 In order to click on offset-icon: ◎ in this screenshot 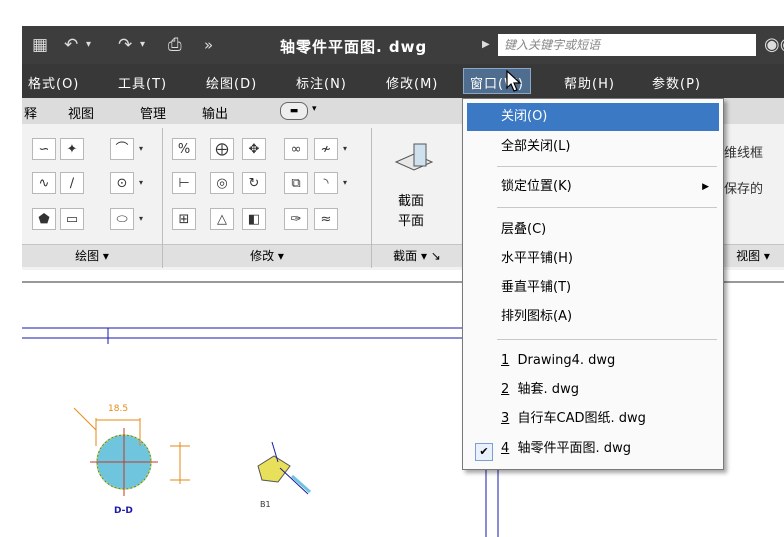, I will do `click(222, 183)`.